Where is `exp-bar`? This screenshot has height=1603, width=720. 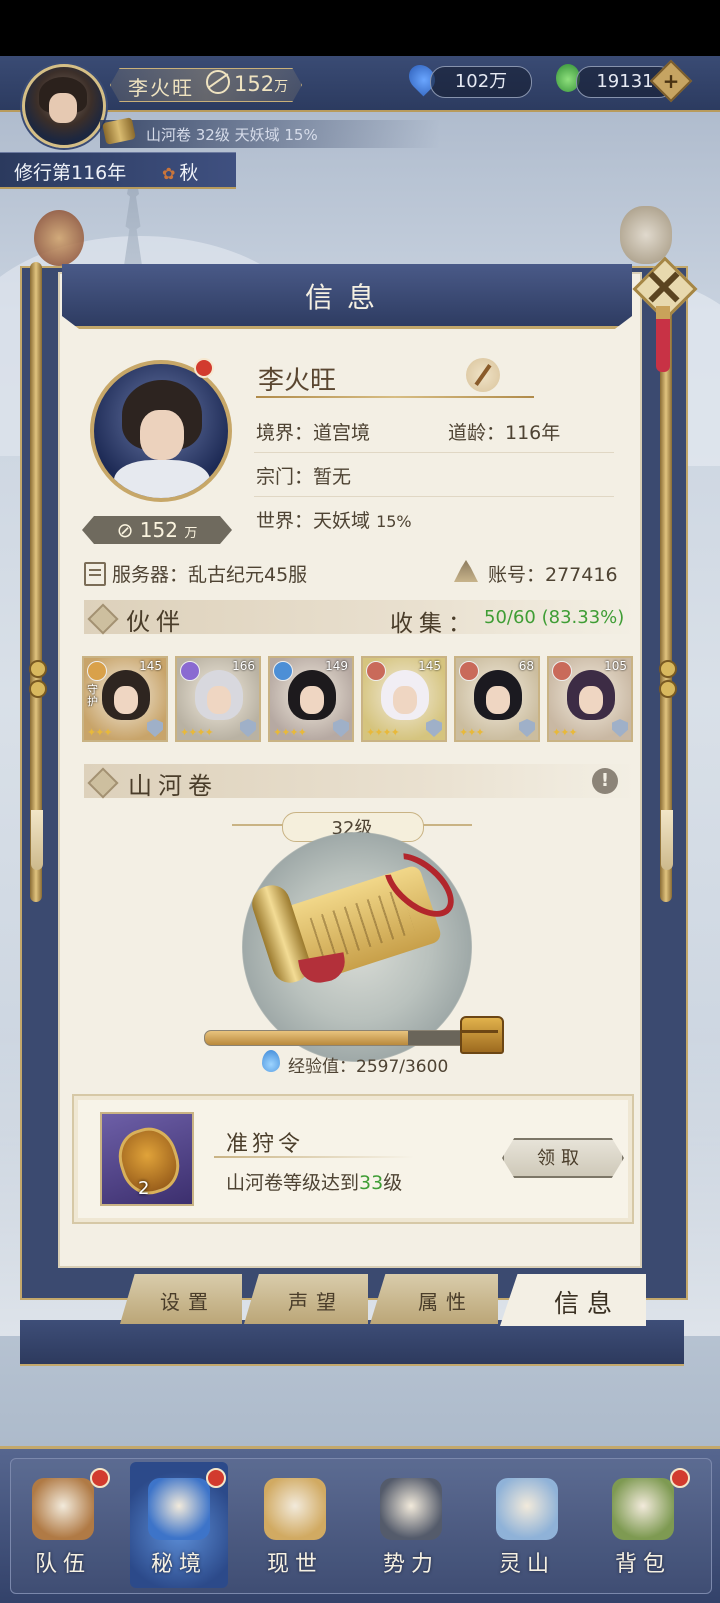 exp-bar is located at coordinates (346, 1038).